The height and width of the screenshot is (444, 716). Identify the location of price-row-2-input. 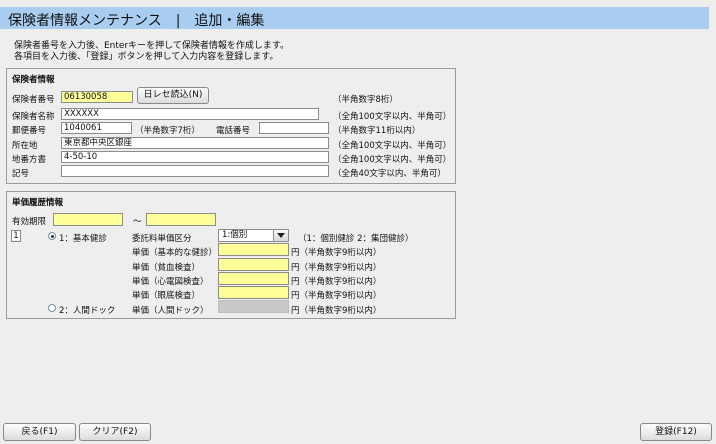
(253, 278).